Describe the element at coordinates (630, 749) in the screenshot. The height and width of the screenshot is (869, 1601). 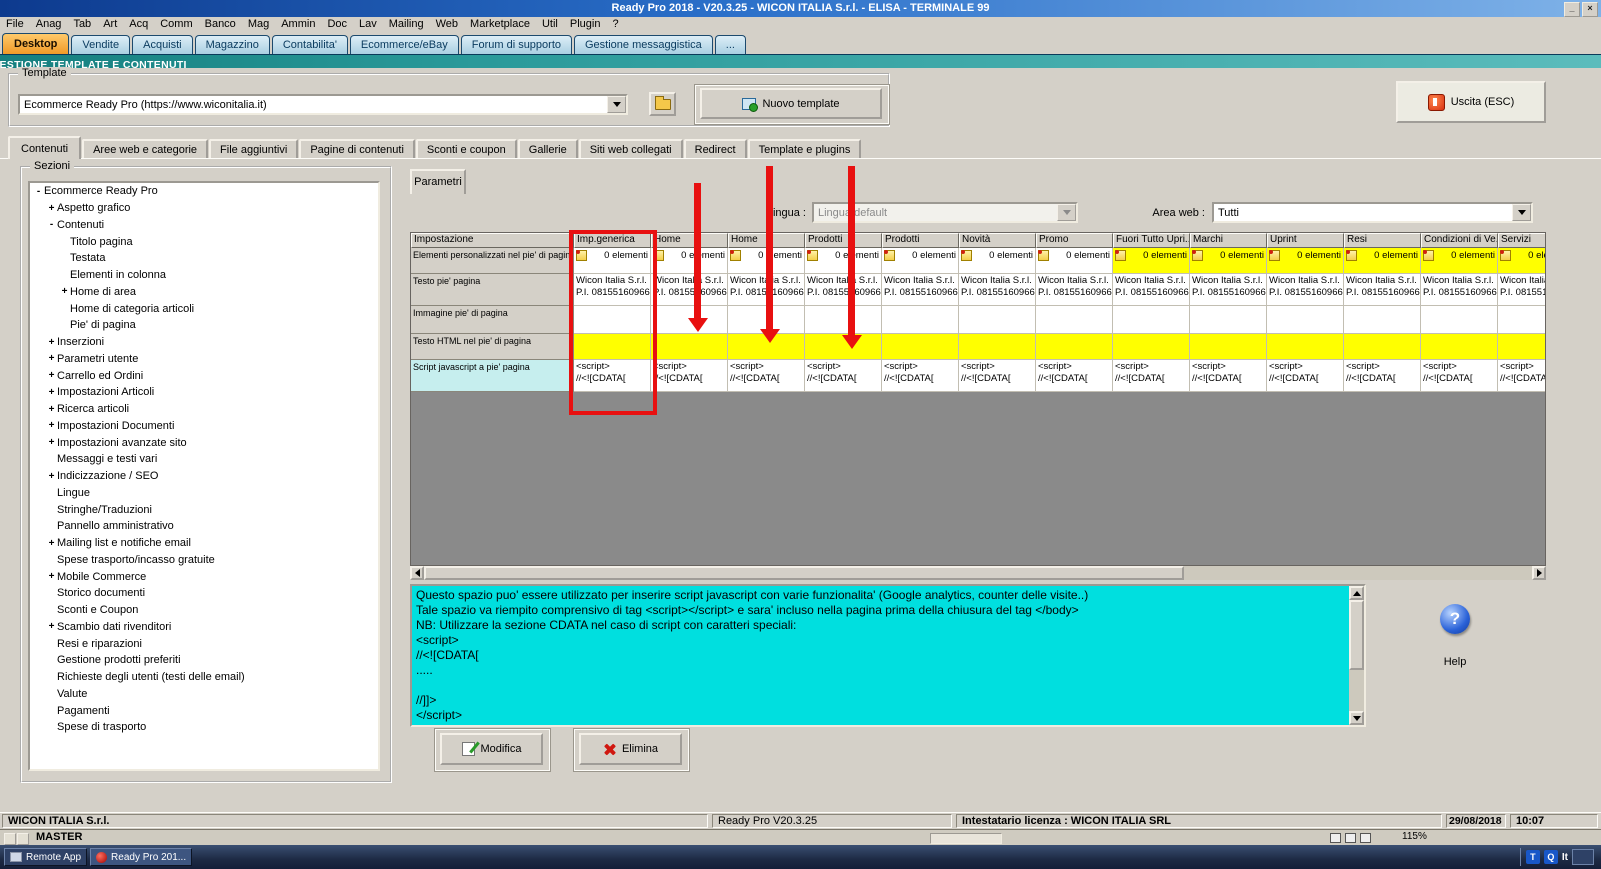
I see `elimina-button: Elimina` at that location.